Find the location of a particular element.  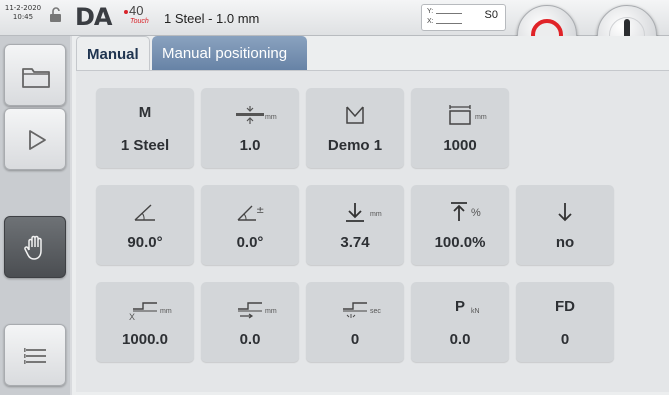

pressure-icon: P is located at coordinates (459, 306).